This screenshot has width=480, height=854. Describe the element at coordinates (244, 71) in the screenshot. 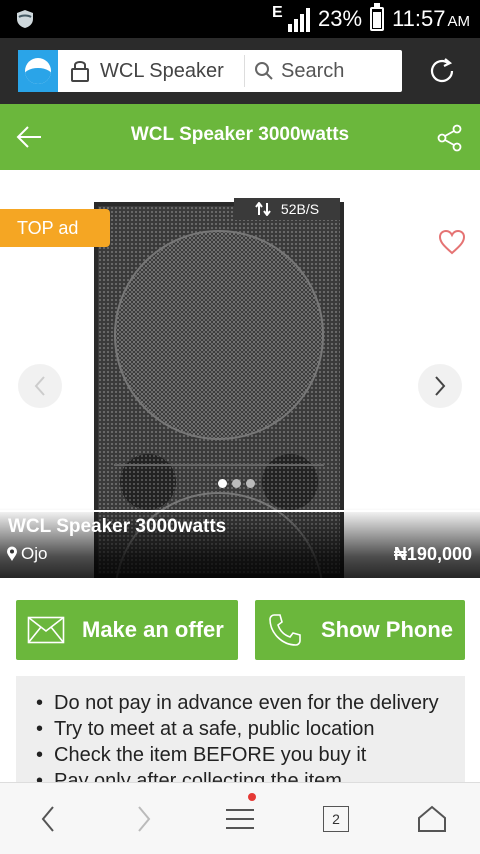

I see `url-divider` at that location.